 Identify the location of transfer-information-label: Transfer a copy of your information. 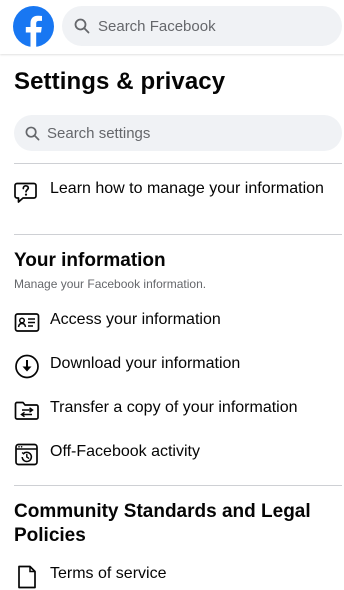
(174, 407).